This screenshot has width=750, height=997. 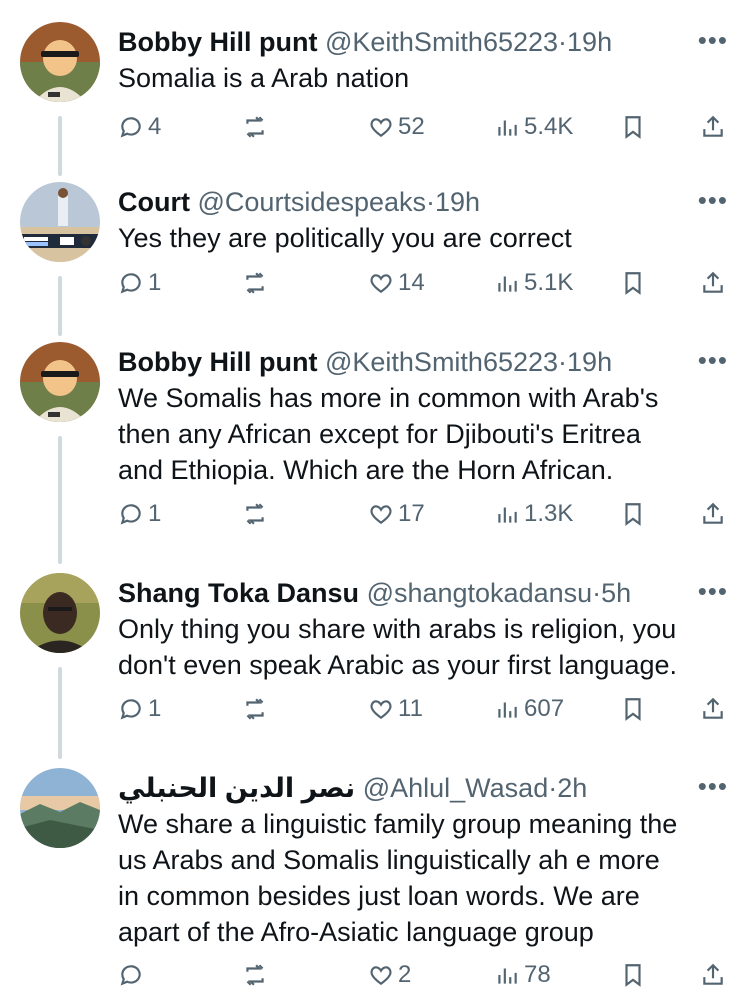 I want to click on like-button: 17, so click(x=396, y=514).